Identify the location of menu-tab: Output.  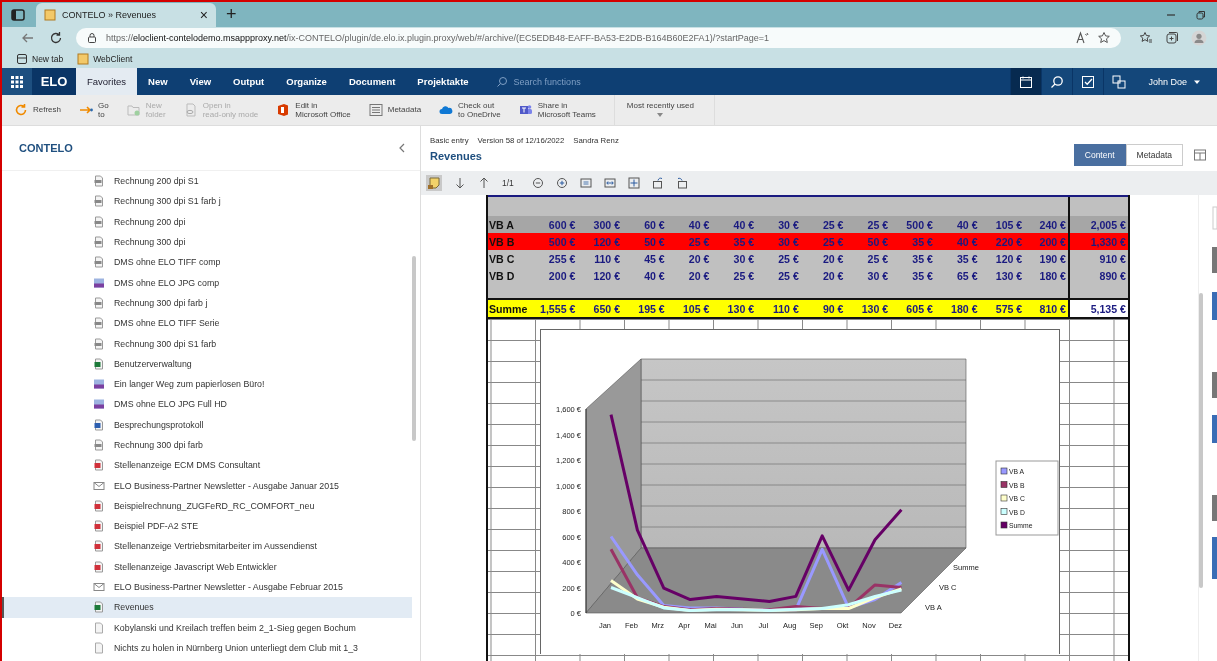
(249, 81).